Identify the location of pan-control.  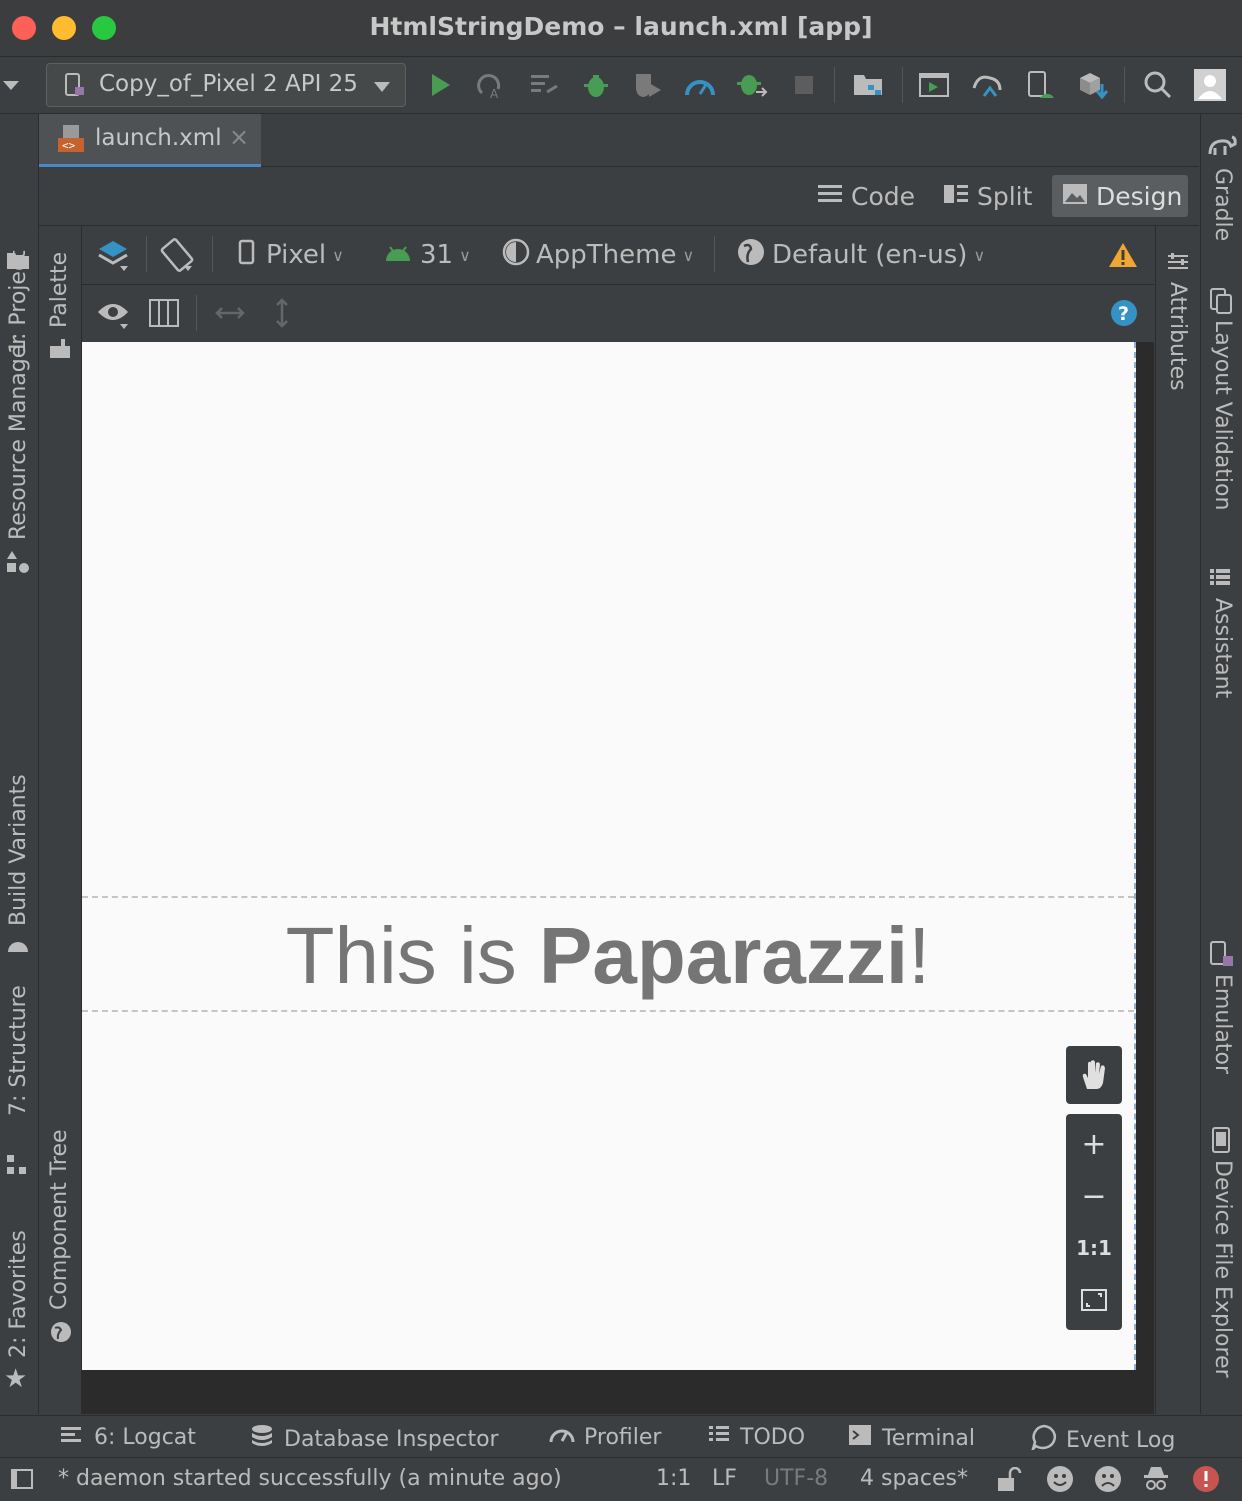
(1094, 1075).